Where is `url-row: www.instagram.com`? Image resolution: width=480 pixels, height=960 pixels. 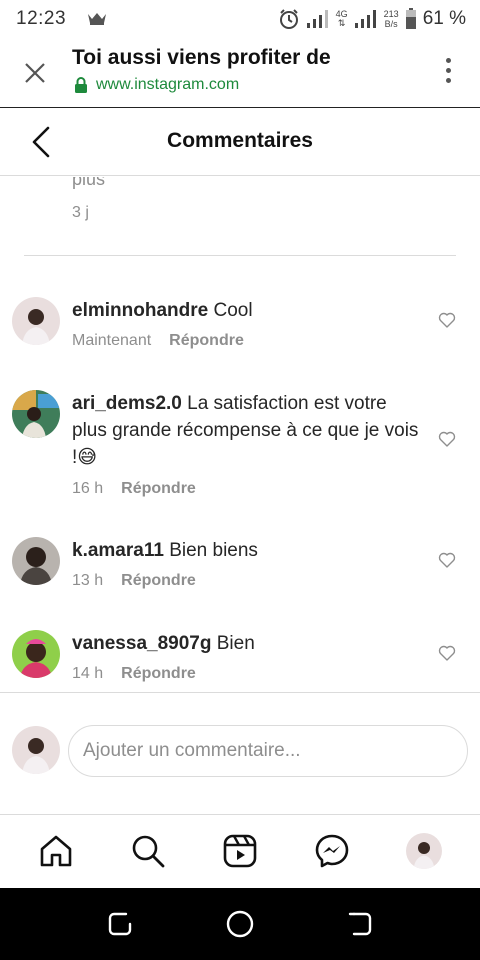 url-row: www.instagram.com is located at coordinates (156, 85).